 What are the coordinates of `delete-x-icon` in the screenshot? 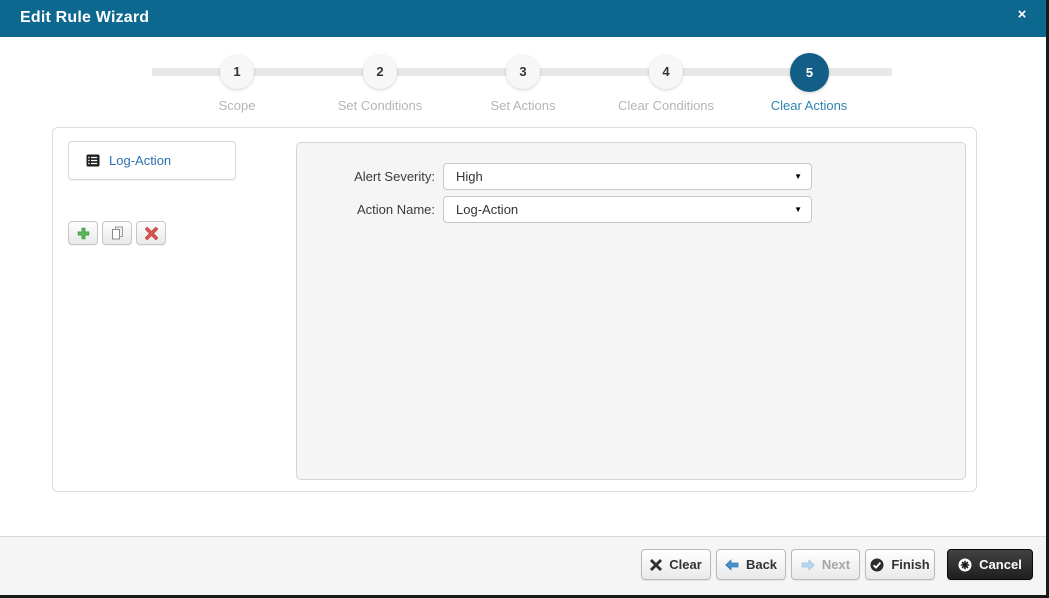 It's located at (151, 233).